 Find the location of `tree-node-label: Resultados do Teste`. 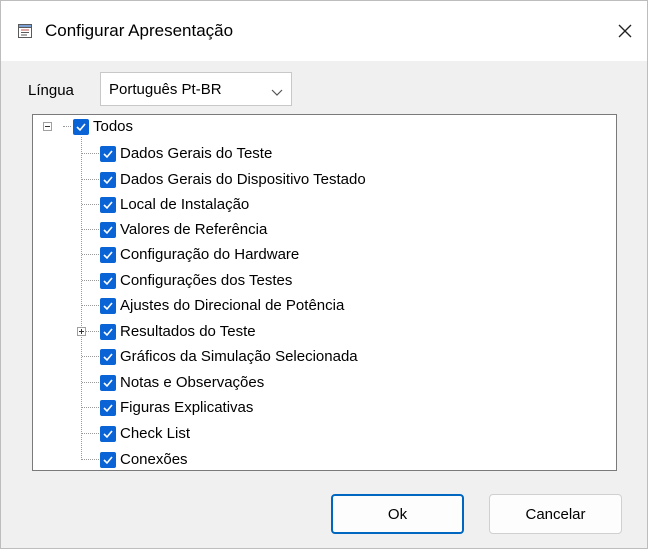

tree-node-label: Resultados do Teste is located at coordinates (188, 331).